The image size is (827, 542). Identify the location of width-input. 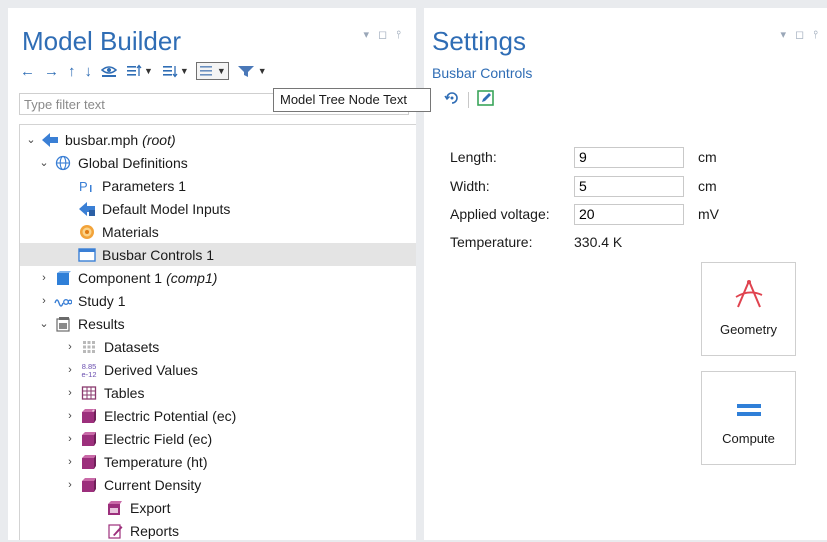
(629, 186).